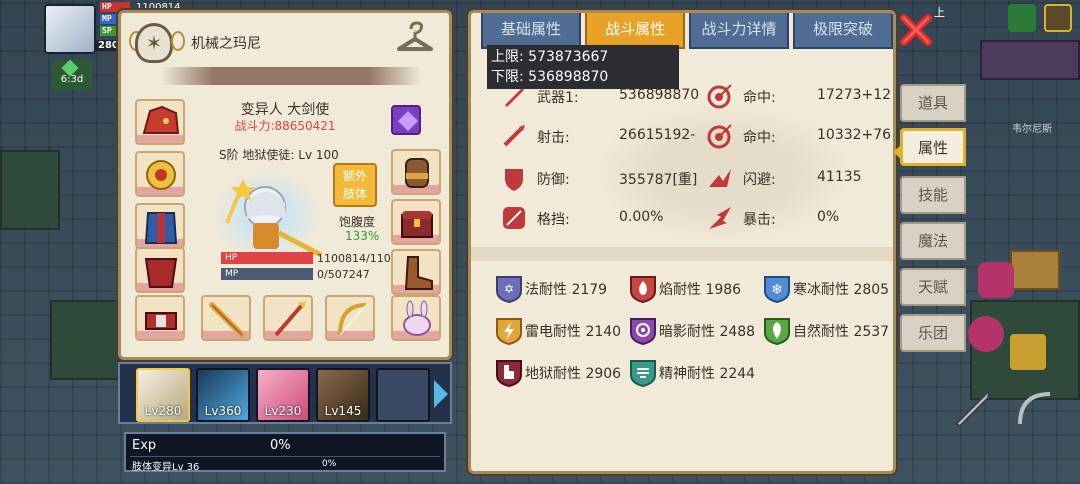 The height and width of the screenshot is (484, 1080). I want to click on satiety-value: 133%, so click(362, 236).